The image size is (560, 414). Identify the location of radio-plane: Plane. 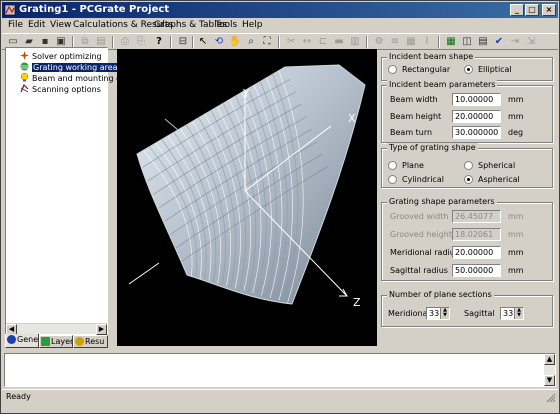
(406, 165).